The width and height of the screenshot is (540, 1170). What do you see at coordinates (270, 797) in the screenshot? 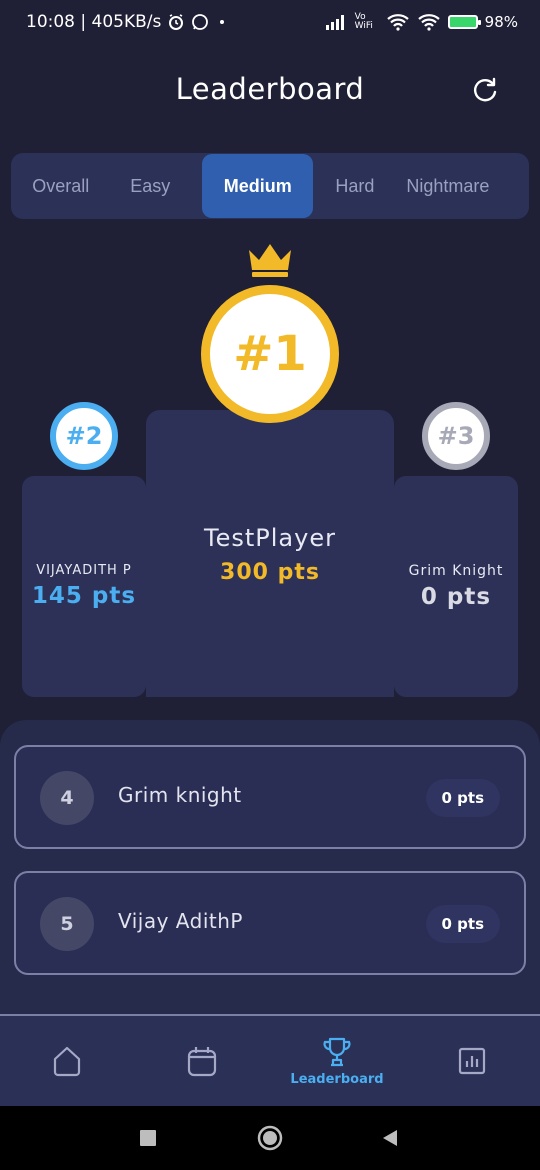
I see `list-item: 4 Grim knight 0 pts` at bounding box center [270, 797].